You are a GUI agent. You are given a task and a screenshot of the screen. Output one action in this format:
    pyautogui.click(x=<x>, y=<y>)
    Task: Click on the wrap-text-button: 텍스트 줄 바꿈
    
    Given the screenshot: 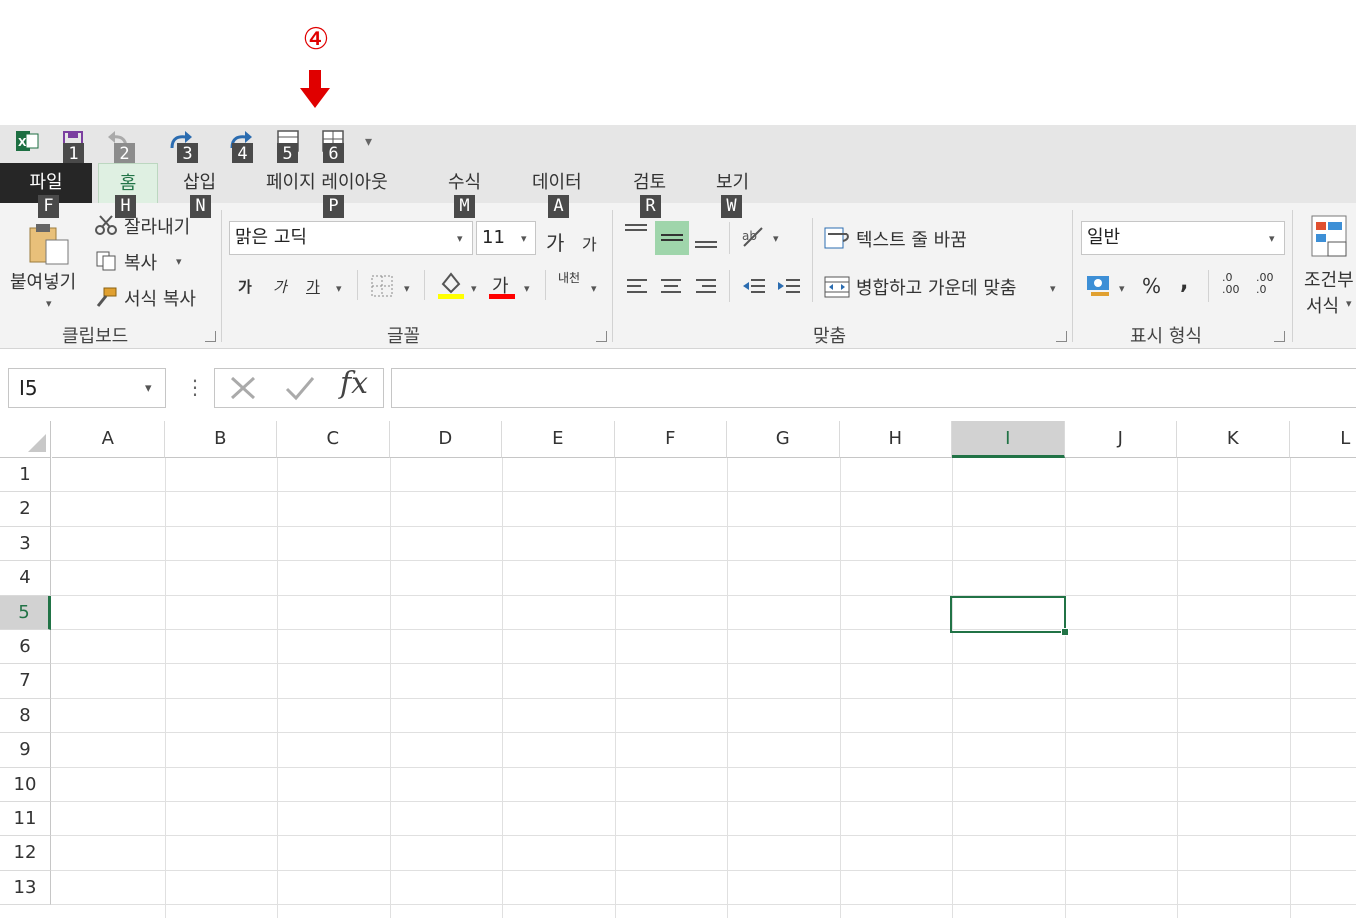 What is the action you would take?
    pyautogui.click(x=911, y=239)
    